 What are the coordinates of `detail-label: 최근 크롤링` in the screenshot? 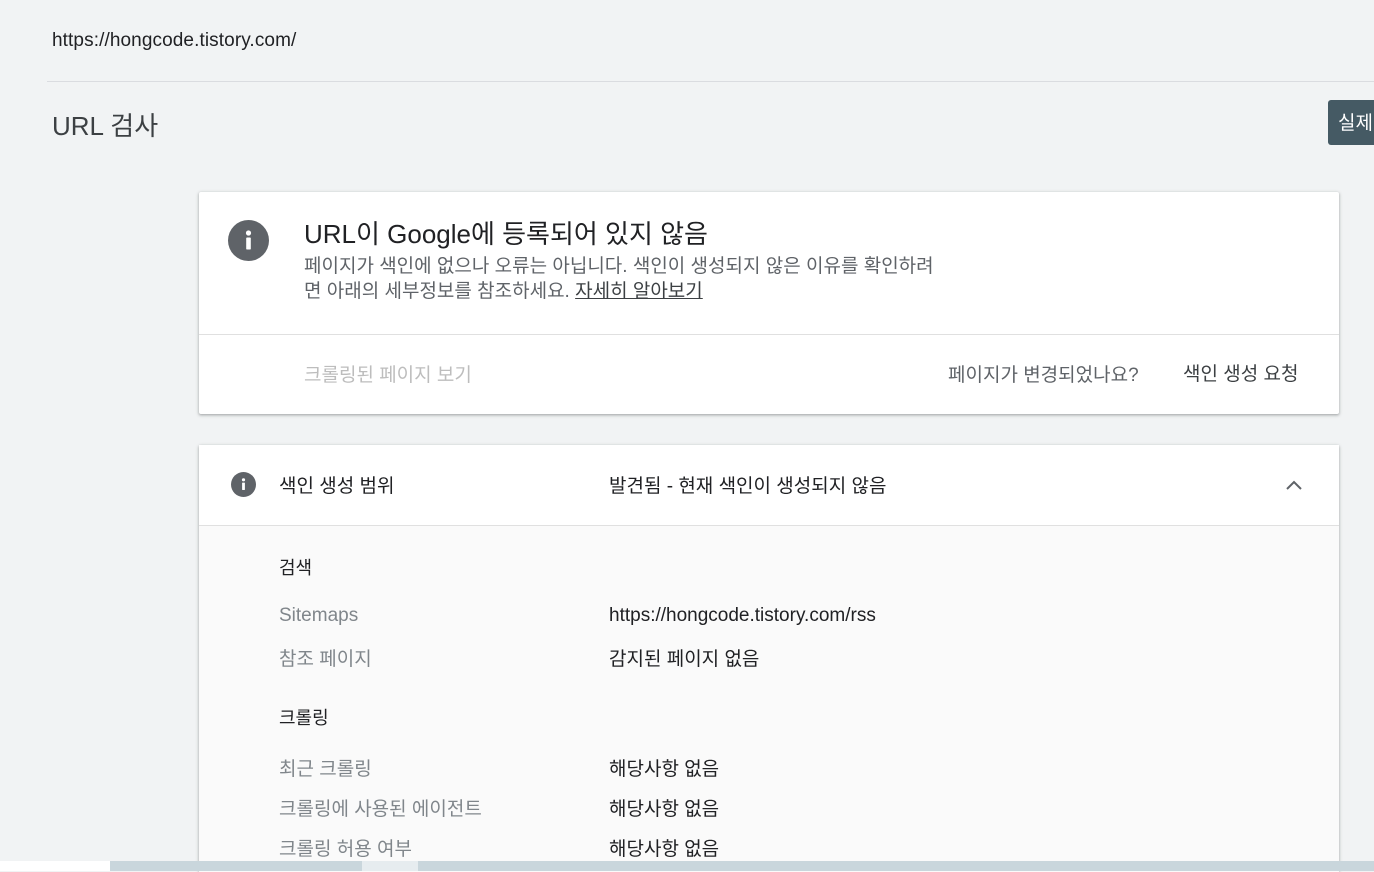 It's located at (325, 769).